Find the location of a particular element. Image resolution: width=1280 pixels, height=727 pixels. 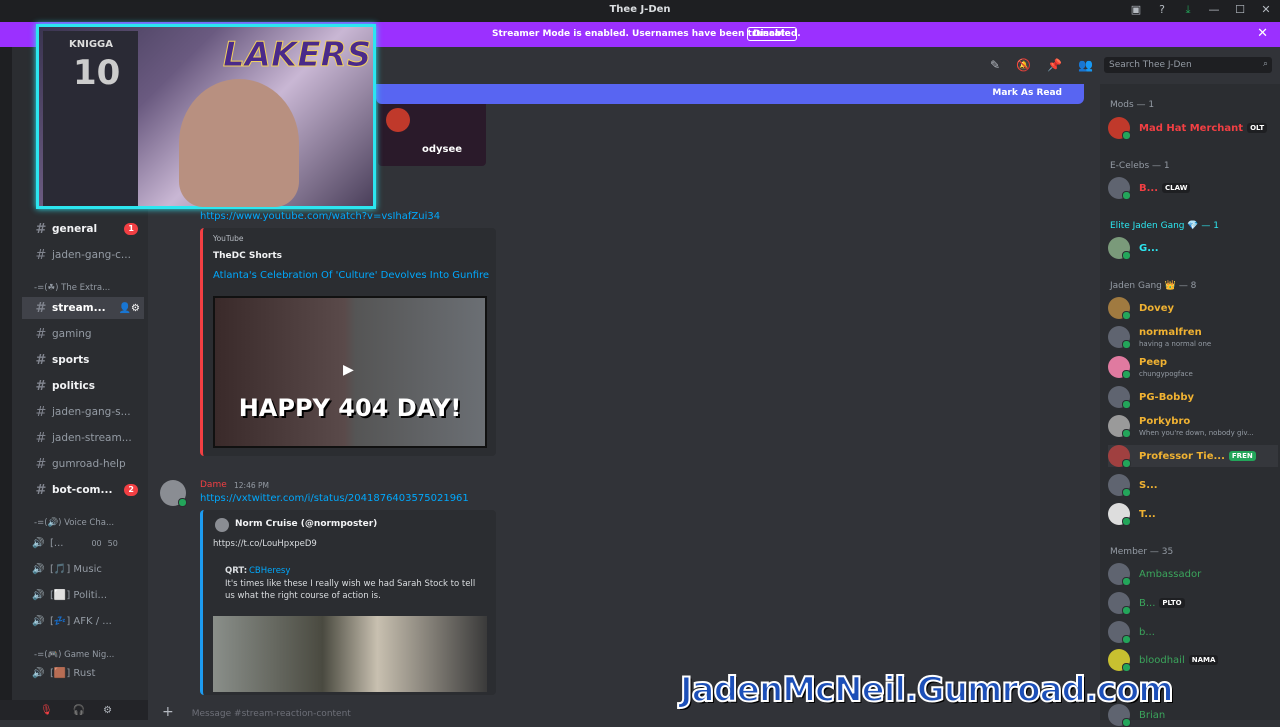

channel-gaming: # gaming is located at coordinates (80, 334).